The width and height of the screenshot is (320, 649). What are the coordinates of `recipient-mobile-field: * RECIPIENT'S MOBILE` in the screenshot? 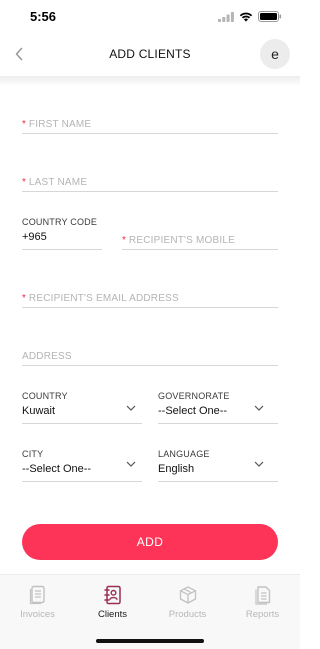 It's located at (200, 240).